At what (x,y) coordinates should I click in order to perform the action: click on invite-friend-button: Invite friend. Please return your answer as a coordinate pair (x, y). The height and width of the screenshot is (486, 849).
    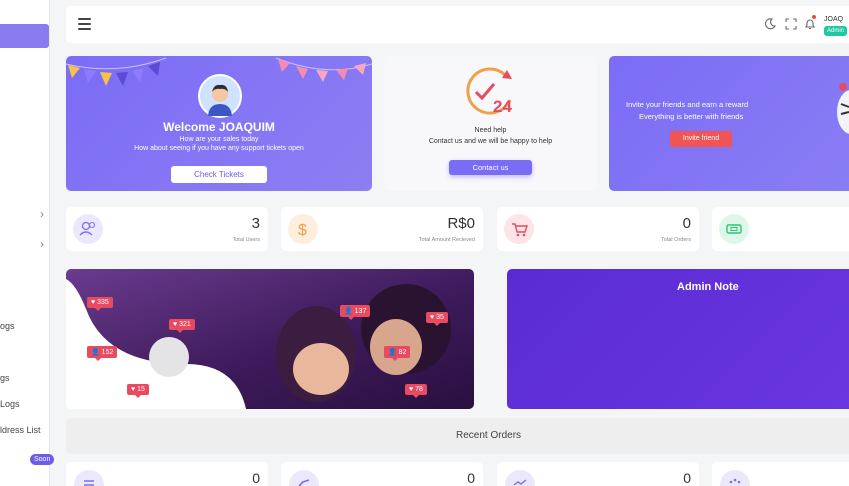
    Looking at the image, I should click on (701, 139).